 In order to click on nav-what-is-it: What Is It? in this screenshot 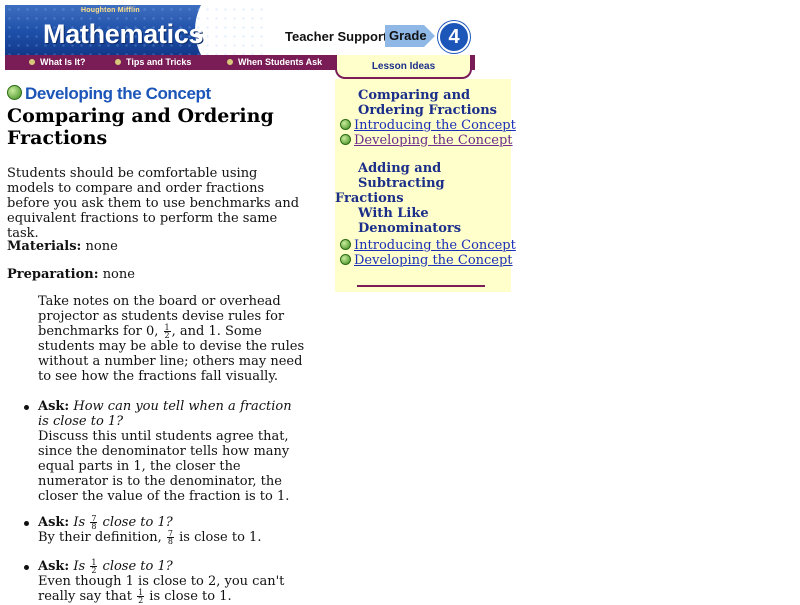, I will do `click(57, 62)`.